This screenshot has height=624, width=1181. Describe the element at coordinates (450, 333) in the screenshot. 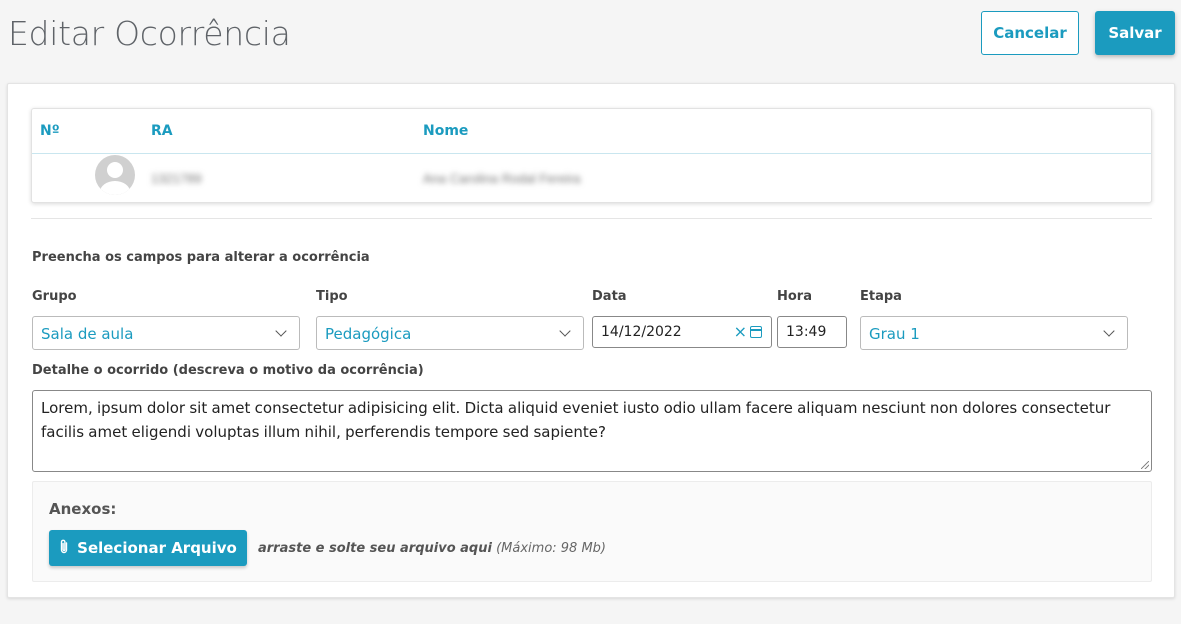

I see `tipo-select: Pedagógica` at that location.